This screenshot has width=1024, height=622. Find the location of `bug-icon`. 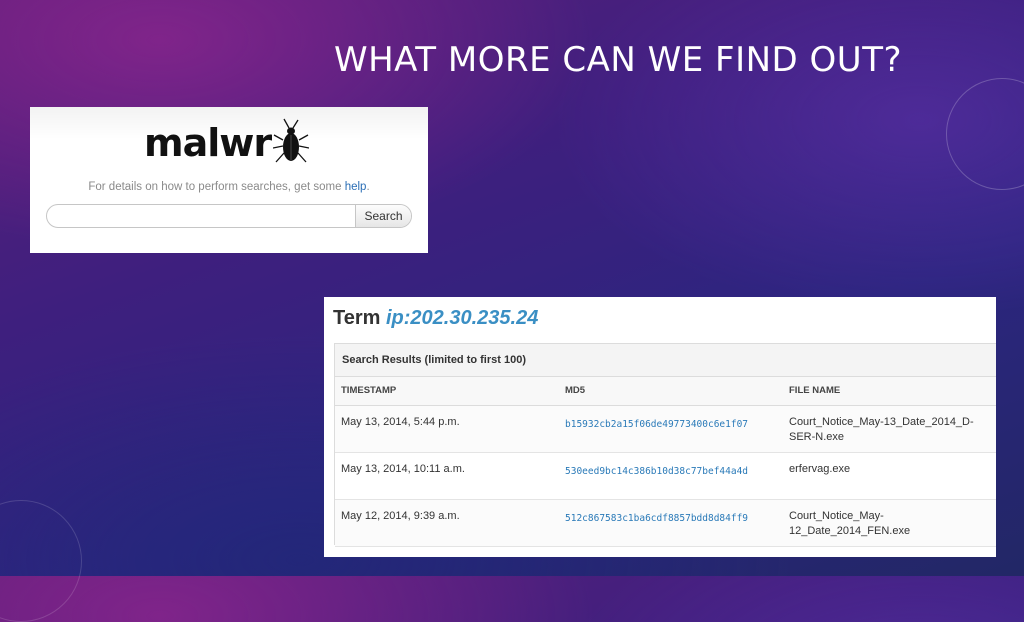

bug-icon is located at coordinates (291, 140).